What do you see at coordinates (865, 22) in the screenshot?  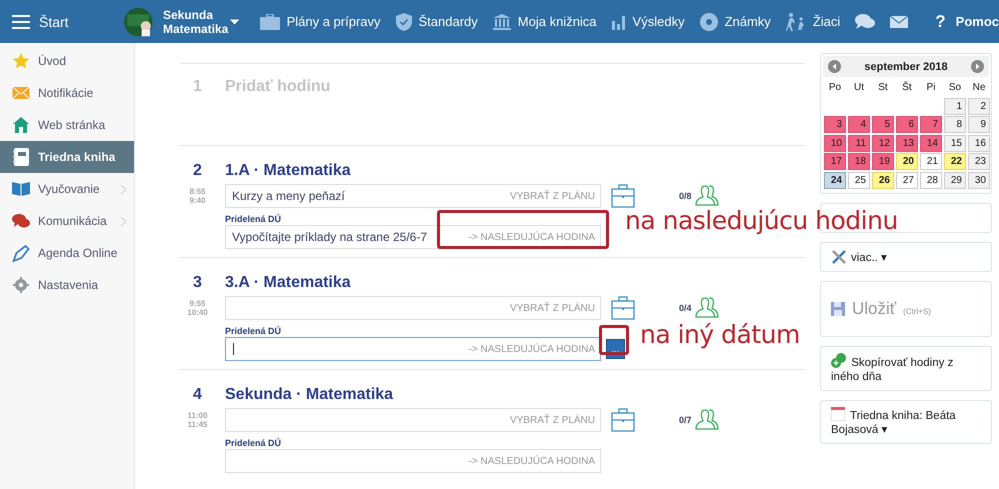 I see `chat-icon` at bounding box center [865, 22].